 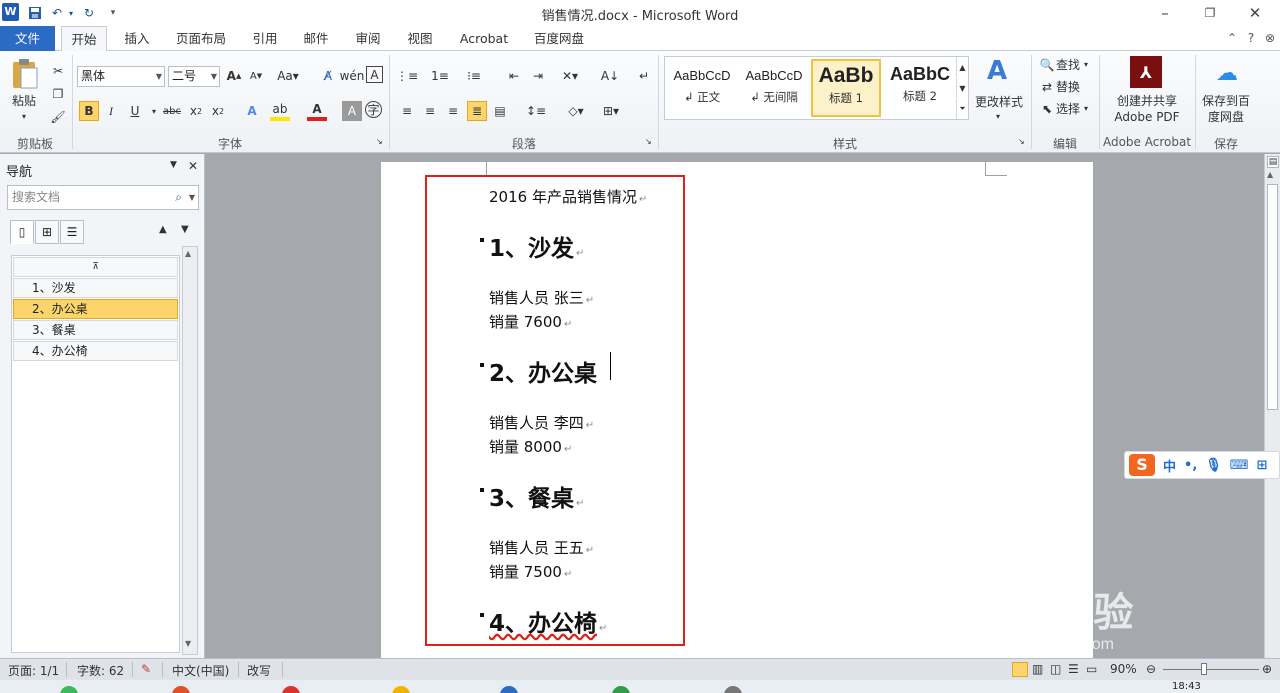 I want to click on undo-icon: ↶, so click(x=57, y=13).